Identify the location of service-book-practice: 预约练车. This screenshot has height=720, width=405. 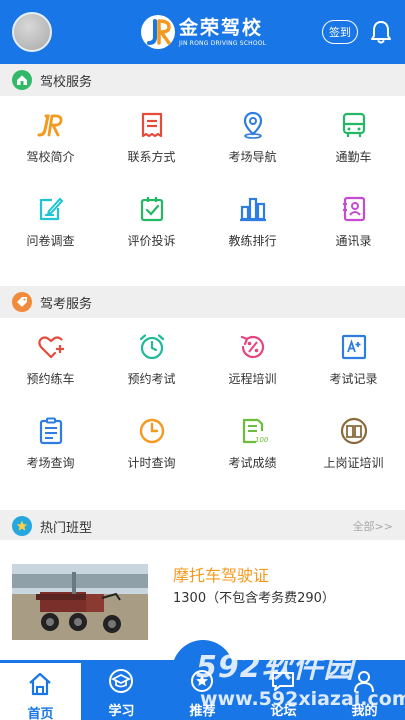
(50, 359).